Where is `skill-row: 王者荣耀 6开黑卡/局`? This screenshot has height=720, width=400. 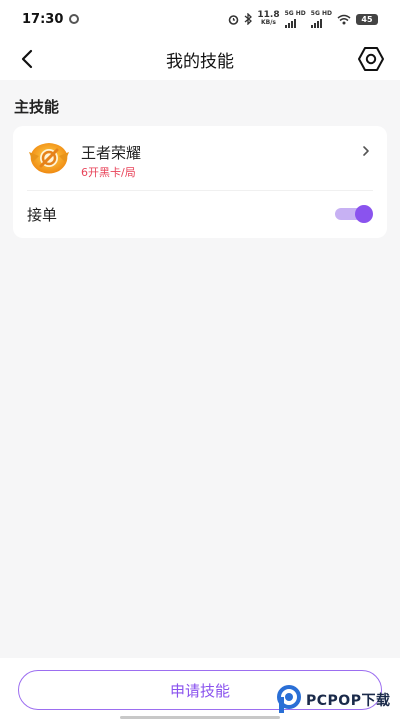
skill-row: 王者荣耀 6开黑卡/局 is located at coordinates (200, 158).